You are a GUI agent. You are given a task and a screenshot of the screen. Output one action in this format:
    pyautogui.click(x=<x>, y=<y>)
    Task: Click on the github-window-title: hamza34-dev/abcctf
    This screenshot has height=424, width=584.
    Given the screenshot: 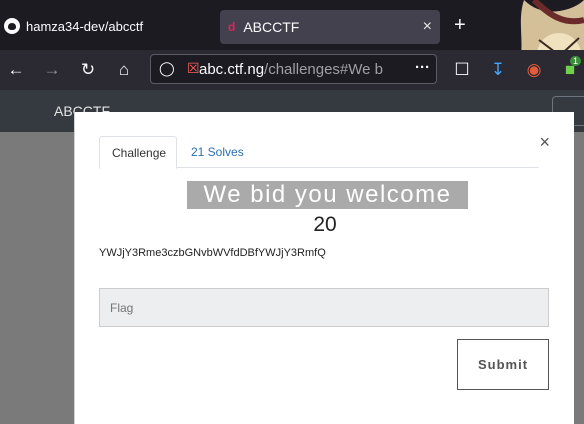 What is the action you would take?
    pyautogui.click(x=73, y=26)
    